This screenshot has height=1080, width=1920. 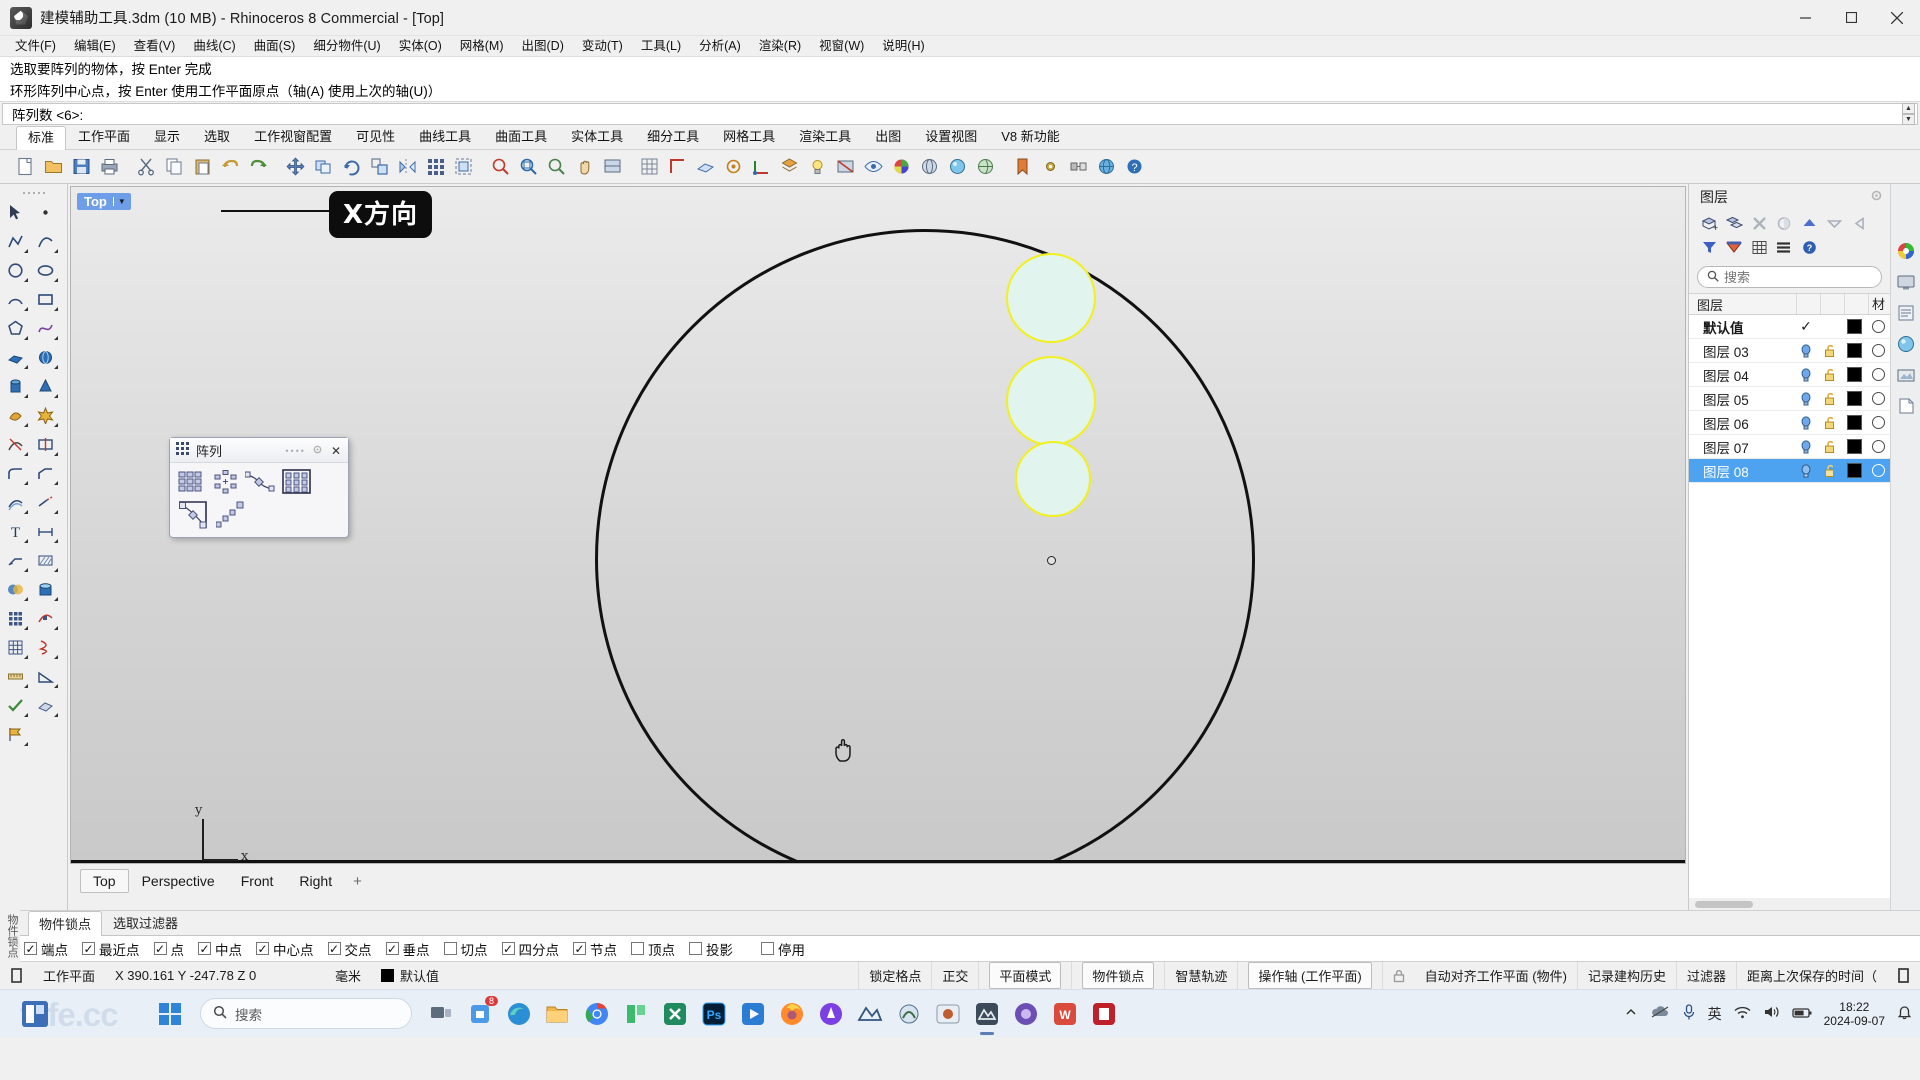 What do you see at coordinates (1859, 223) in the screenshot?
I see `move-left-icon` at bounding box center [1859, 223].